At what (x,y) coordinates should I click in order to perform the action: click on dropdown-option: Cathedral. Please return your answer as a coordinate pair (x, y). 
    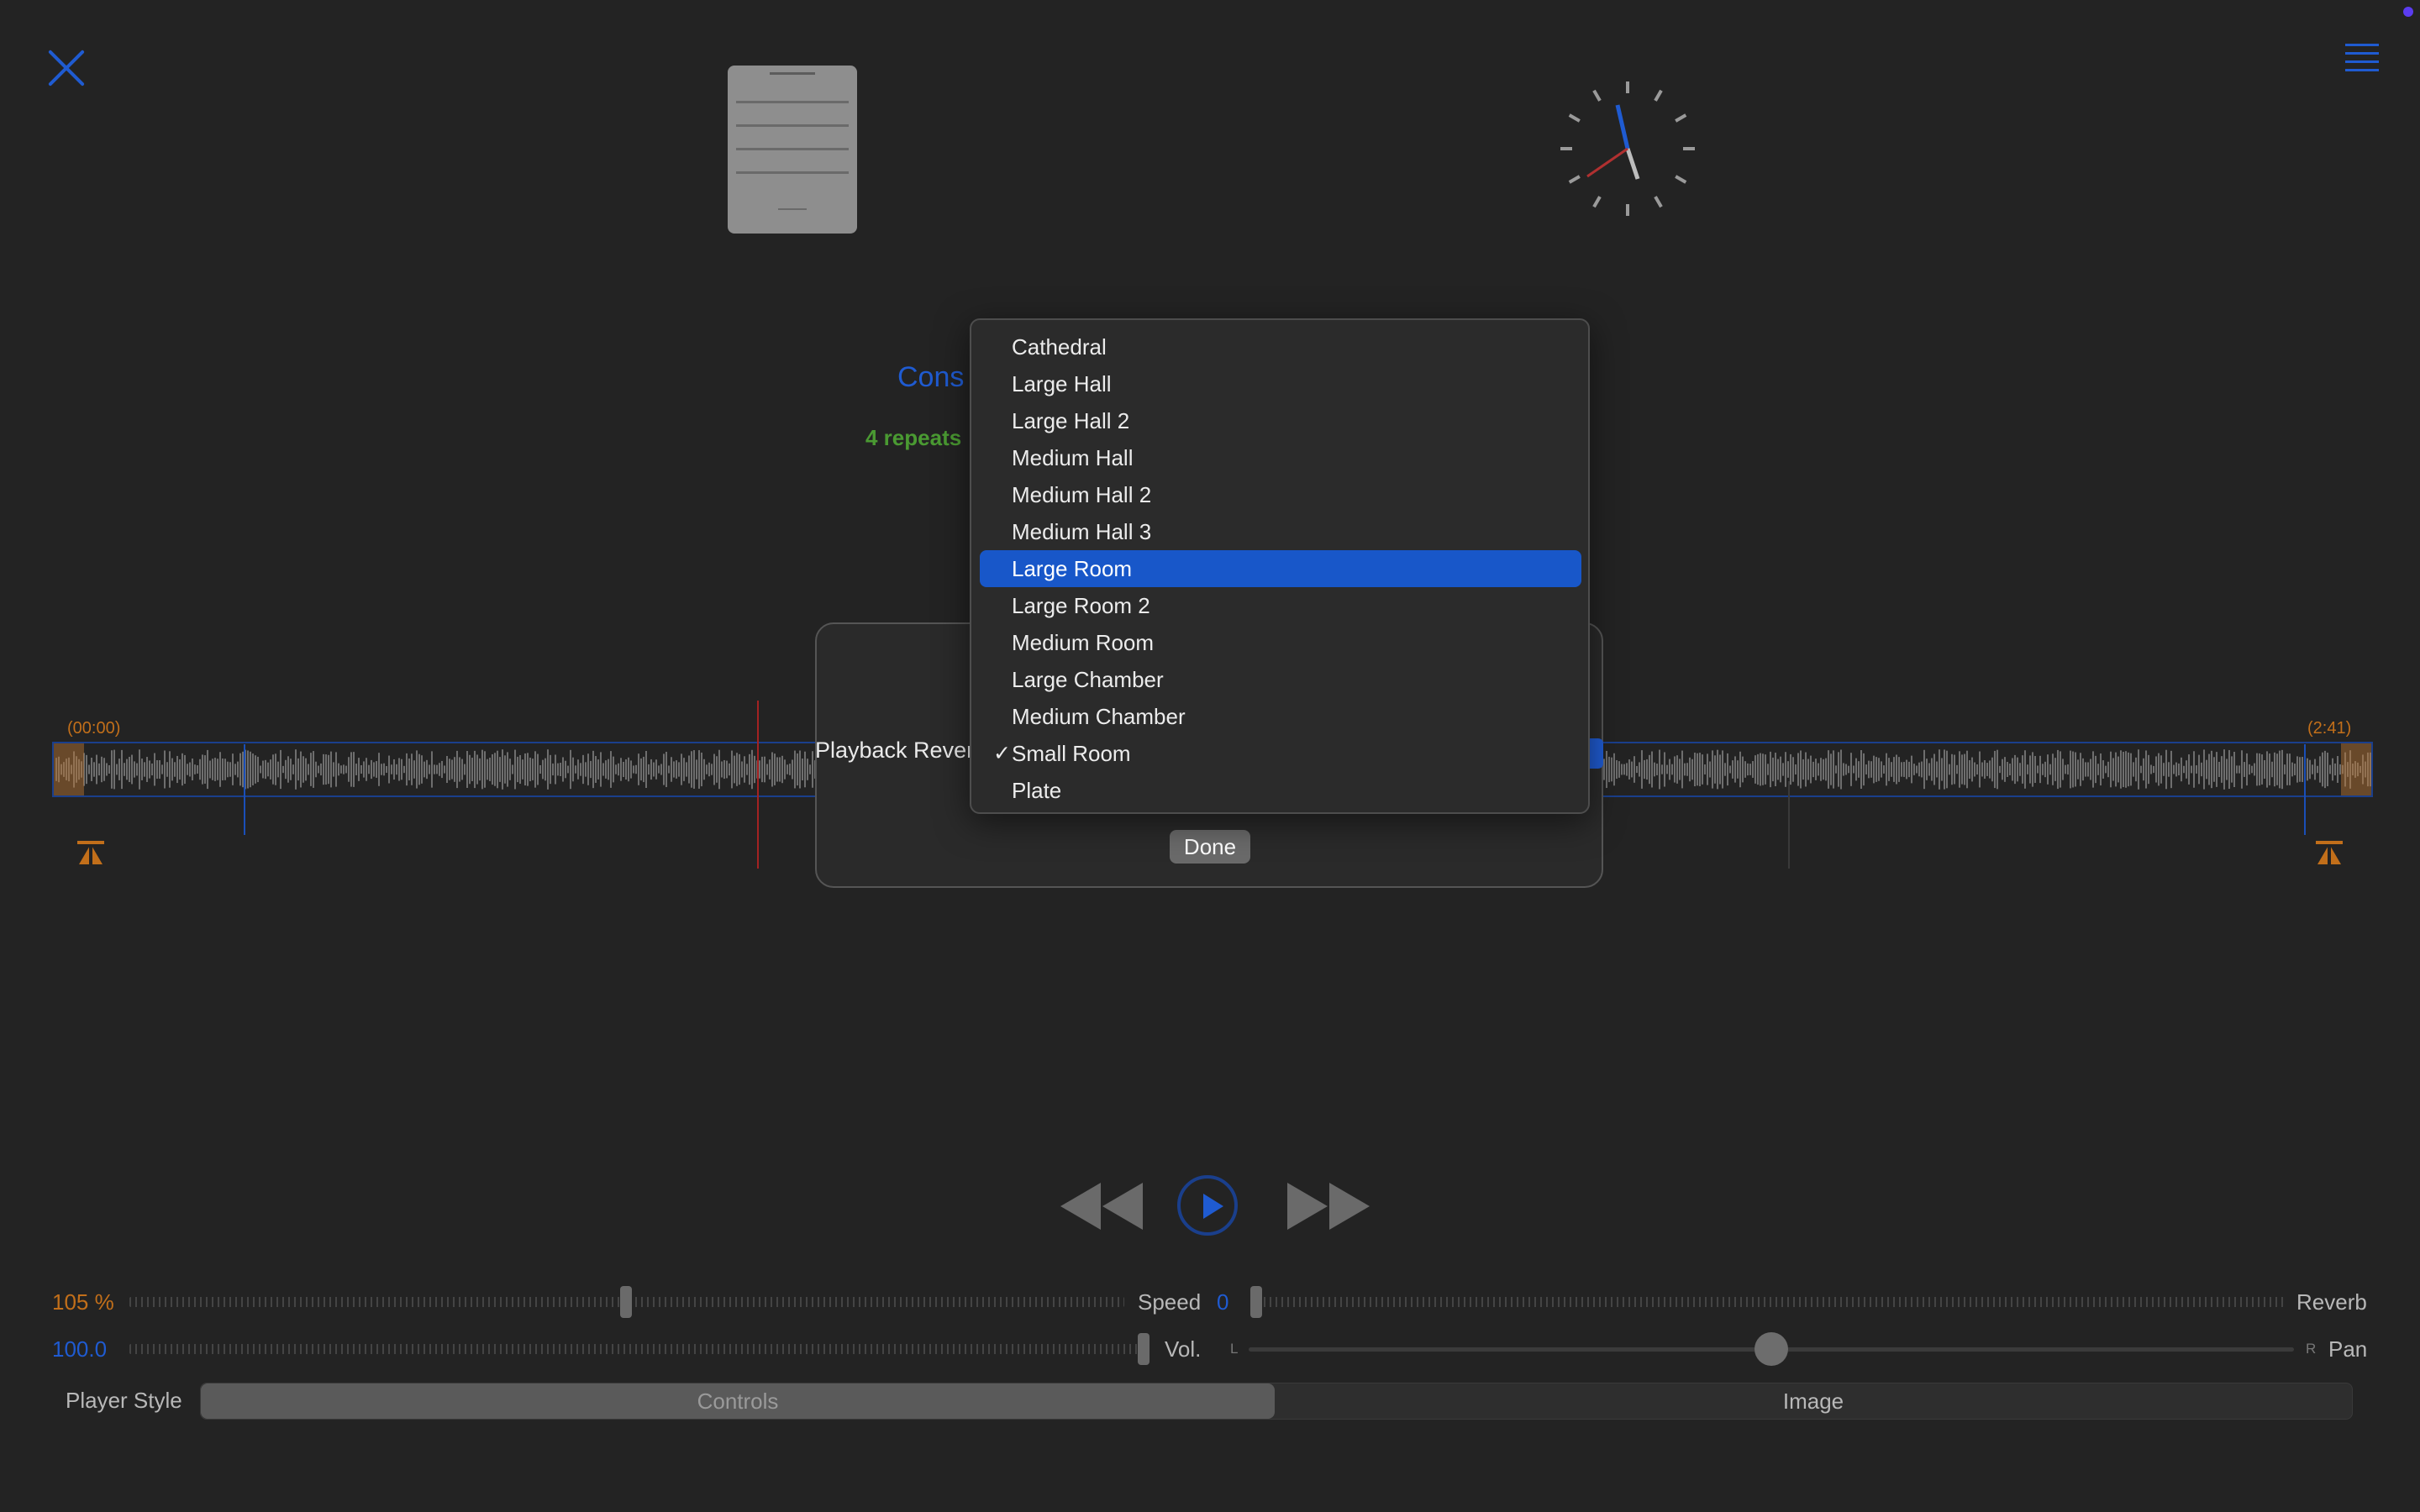
    Looking at the image, I should click on (1281, 346).